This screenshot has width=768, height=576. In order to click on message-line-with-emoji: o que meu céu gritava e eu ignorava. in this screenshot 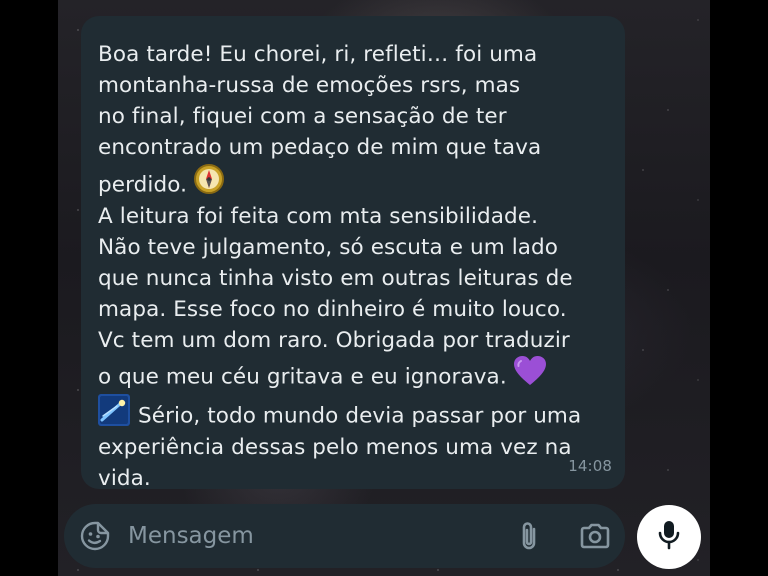, I will do `click(353, 375)`.